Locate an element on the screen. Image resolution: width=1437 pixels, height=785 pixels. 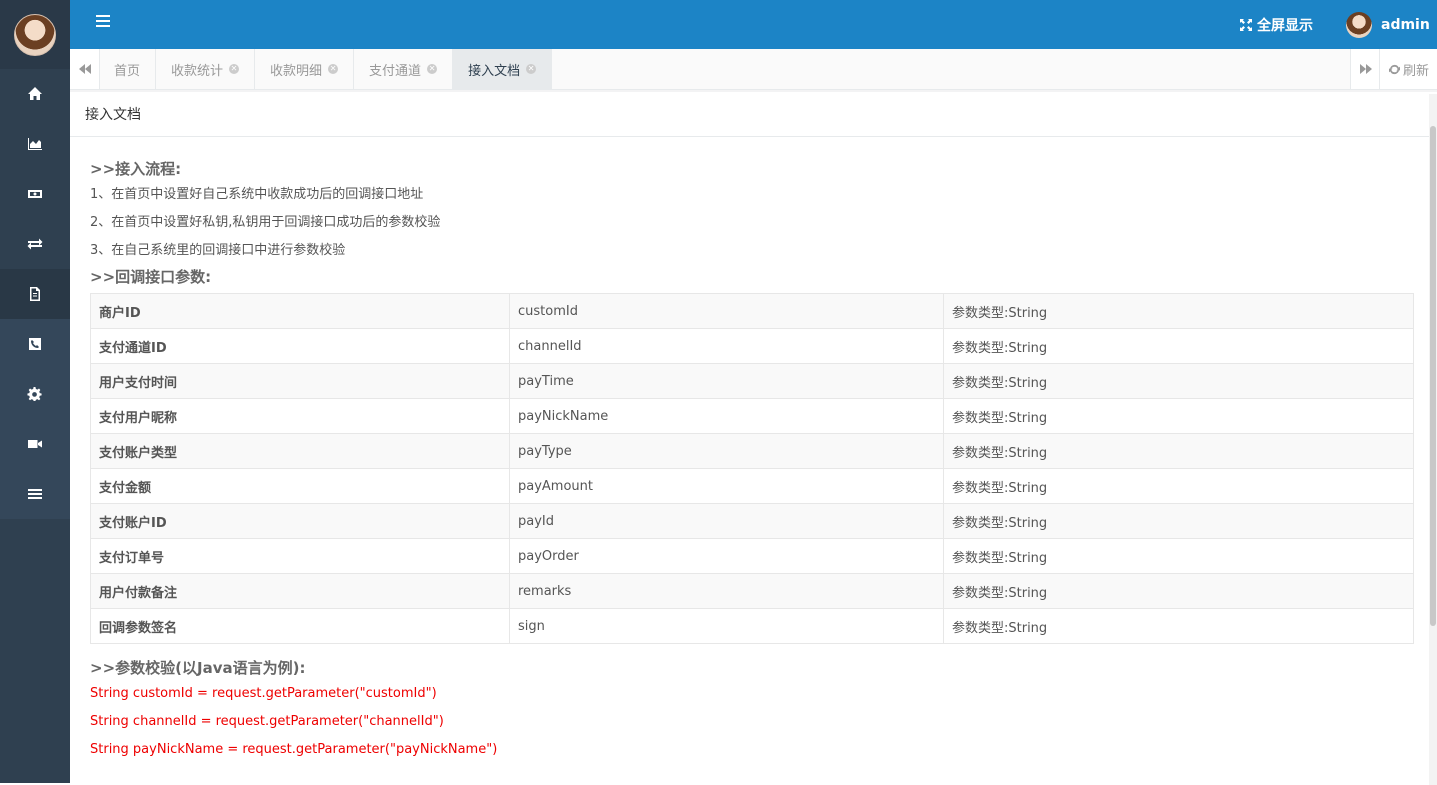
top-navbar: 全屏显示 admin is located at coordinates (753, 24).